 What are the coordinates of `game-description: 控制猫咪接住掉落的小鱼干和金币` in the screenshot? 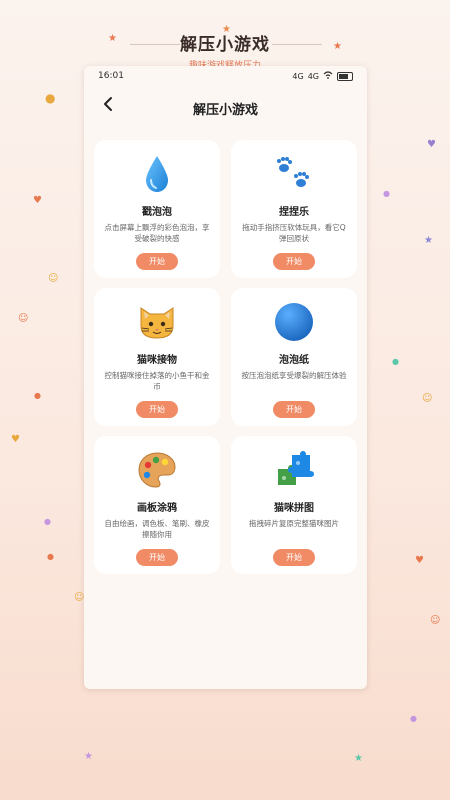 It's located at (157, 381).